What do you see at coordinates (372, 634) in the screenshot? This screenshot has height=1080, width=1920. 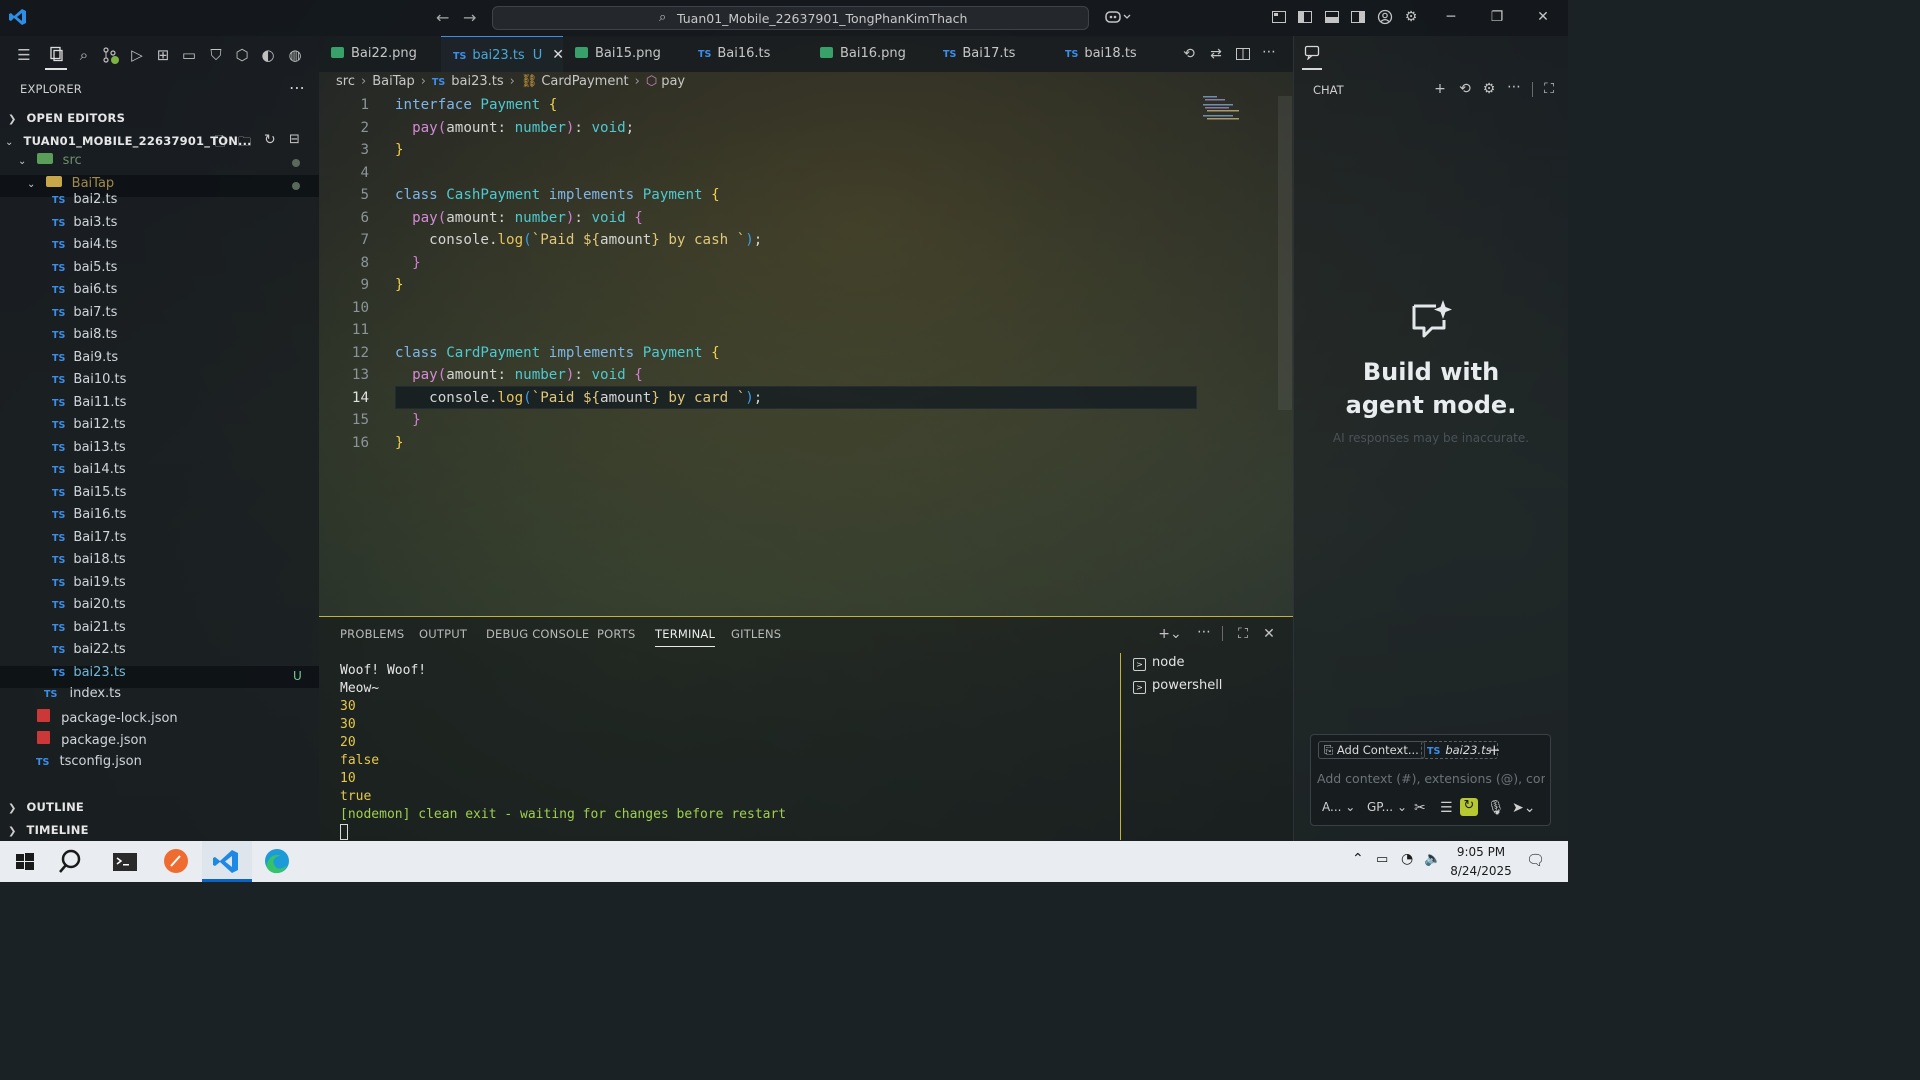 I see `panel-tab-problems: PROBLEMS` at bounding box center [372, 634].